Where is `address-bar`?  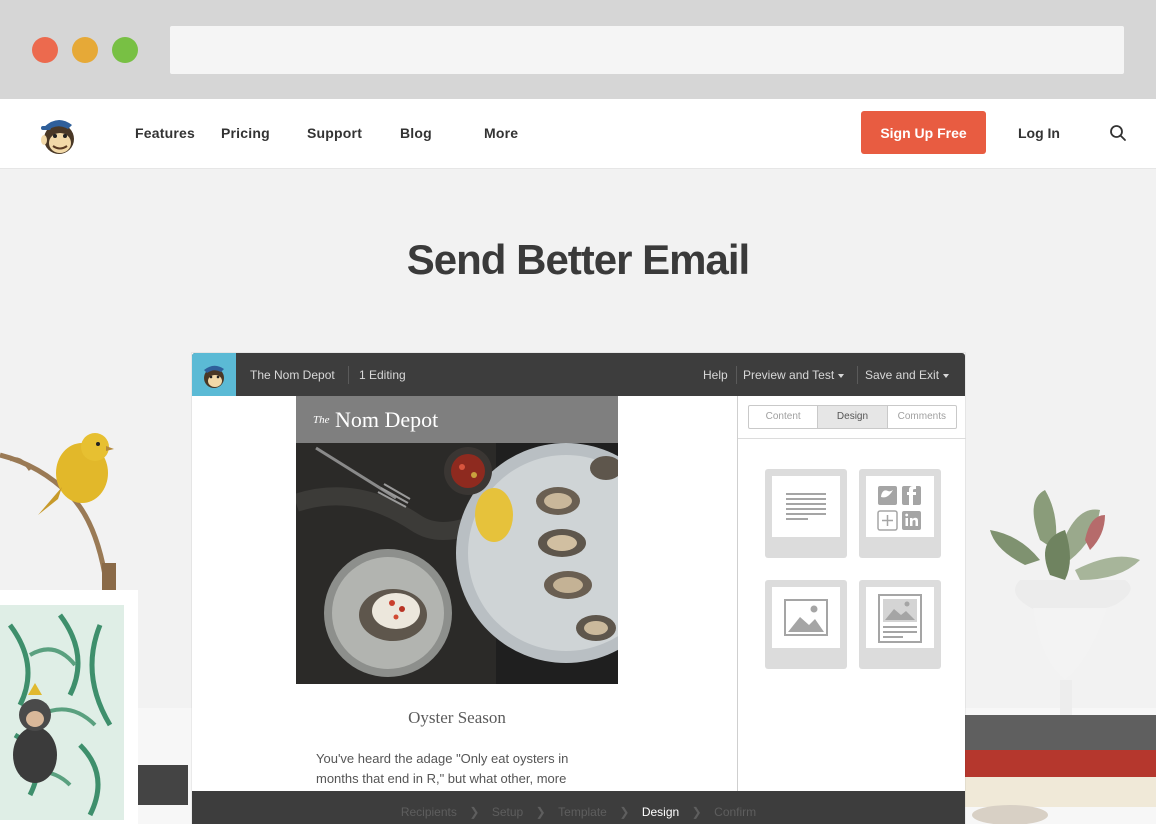 address-bar is located at coordinates (647, 50).